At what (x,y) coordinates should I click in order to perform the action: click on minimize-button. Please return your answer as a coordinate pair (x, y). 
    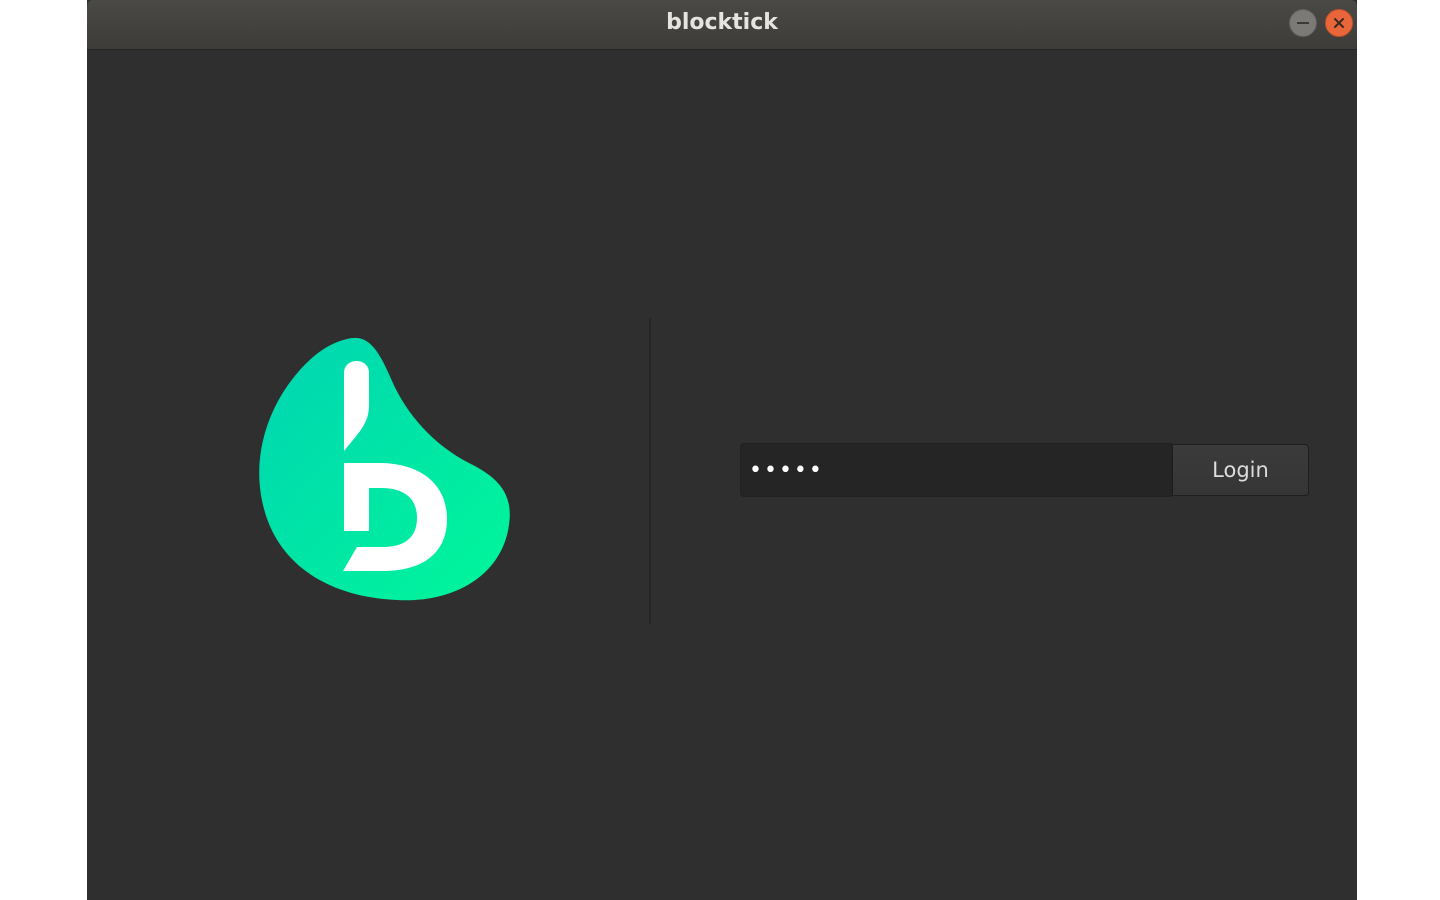
    Looking at the image, I should click on (1303, 23).